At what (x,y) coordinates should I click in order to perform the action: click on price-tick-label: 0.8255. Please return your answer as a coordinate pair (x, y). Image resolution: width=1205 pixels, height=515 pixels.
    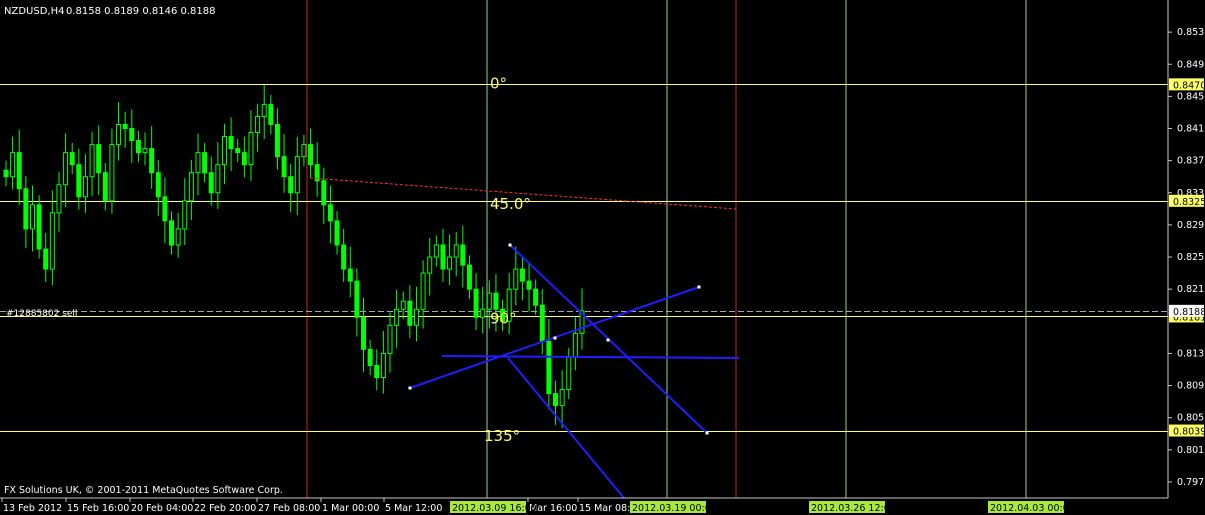
    Looking at the image, I should click on (1191, 257).